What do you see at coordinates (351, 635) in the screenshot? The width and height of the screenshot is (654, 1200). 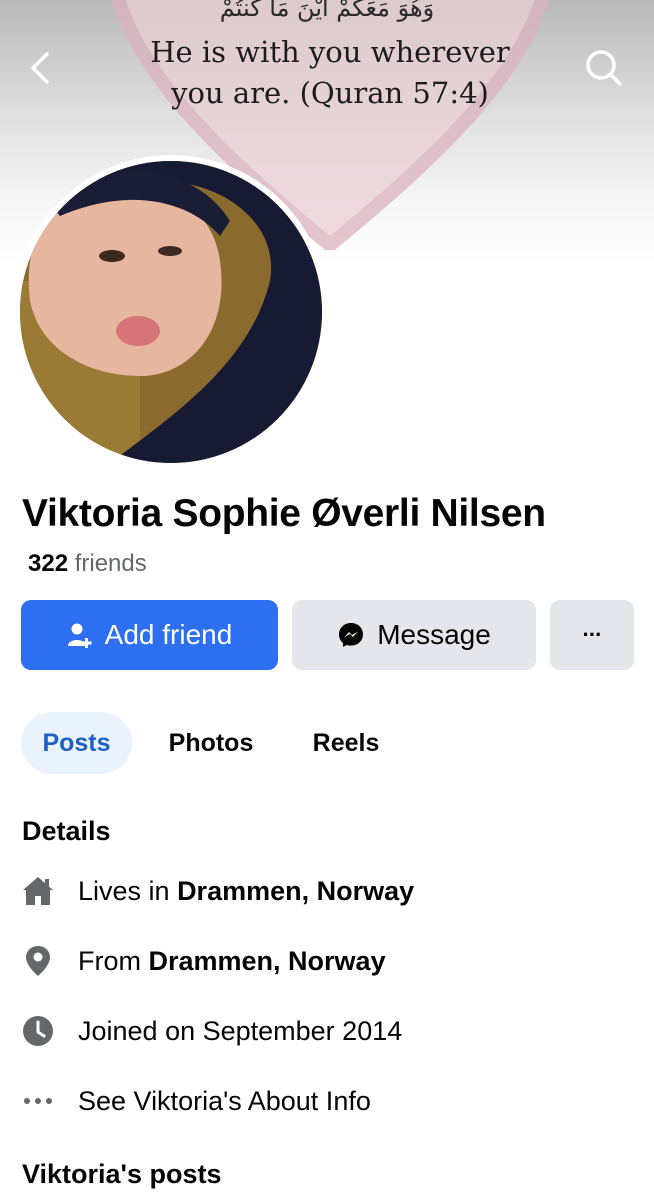 I see `messenger-icon` at bounding box center [351, 635].